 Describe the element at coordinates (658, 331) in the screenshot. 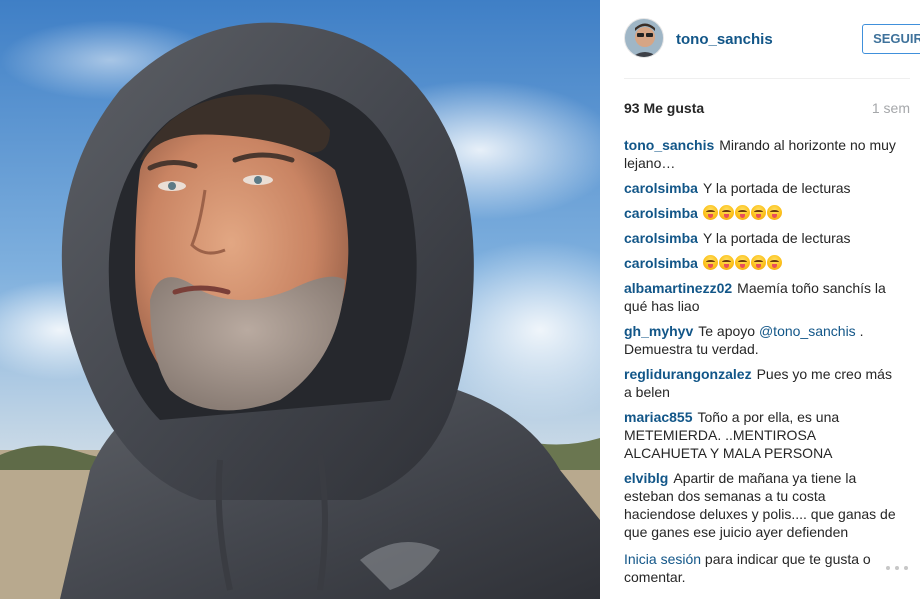

I see `comment-username: gh_myhyv` at that location.